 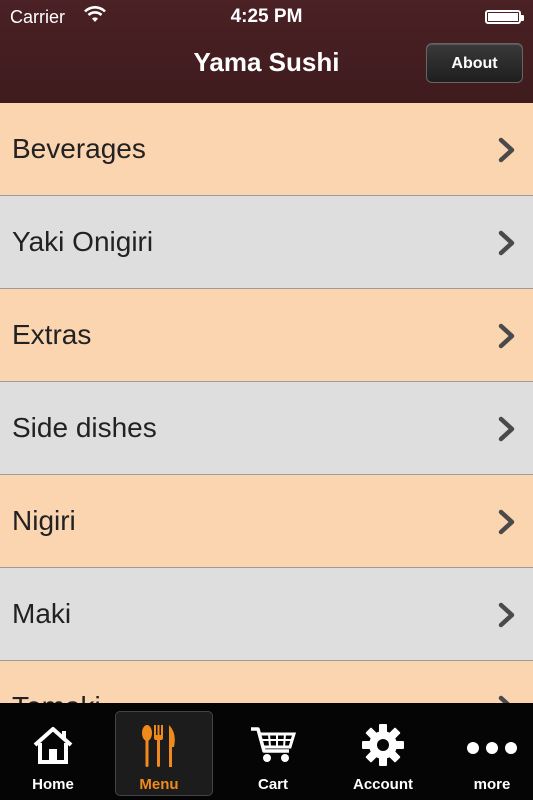 What do you see at coordinates (474, 63) in the screenshot?
I see `about-button: About` at bounding box center [474, 63].